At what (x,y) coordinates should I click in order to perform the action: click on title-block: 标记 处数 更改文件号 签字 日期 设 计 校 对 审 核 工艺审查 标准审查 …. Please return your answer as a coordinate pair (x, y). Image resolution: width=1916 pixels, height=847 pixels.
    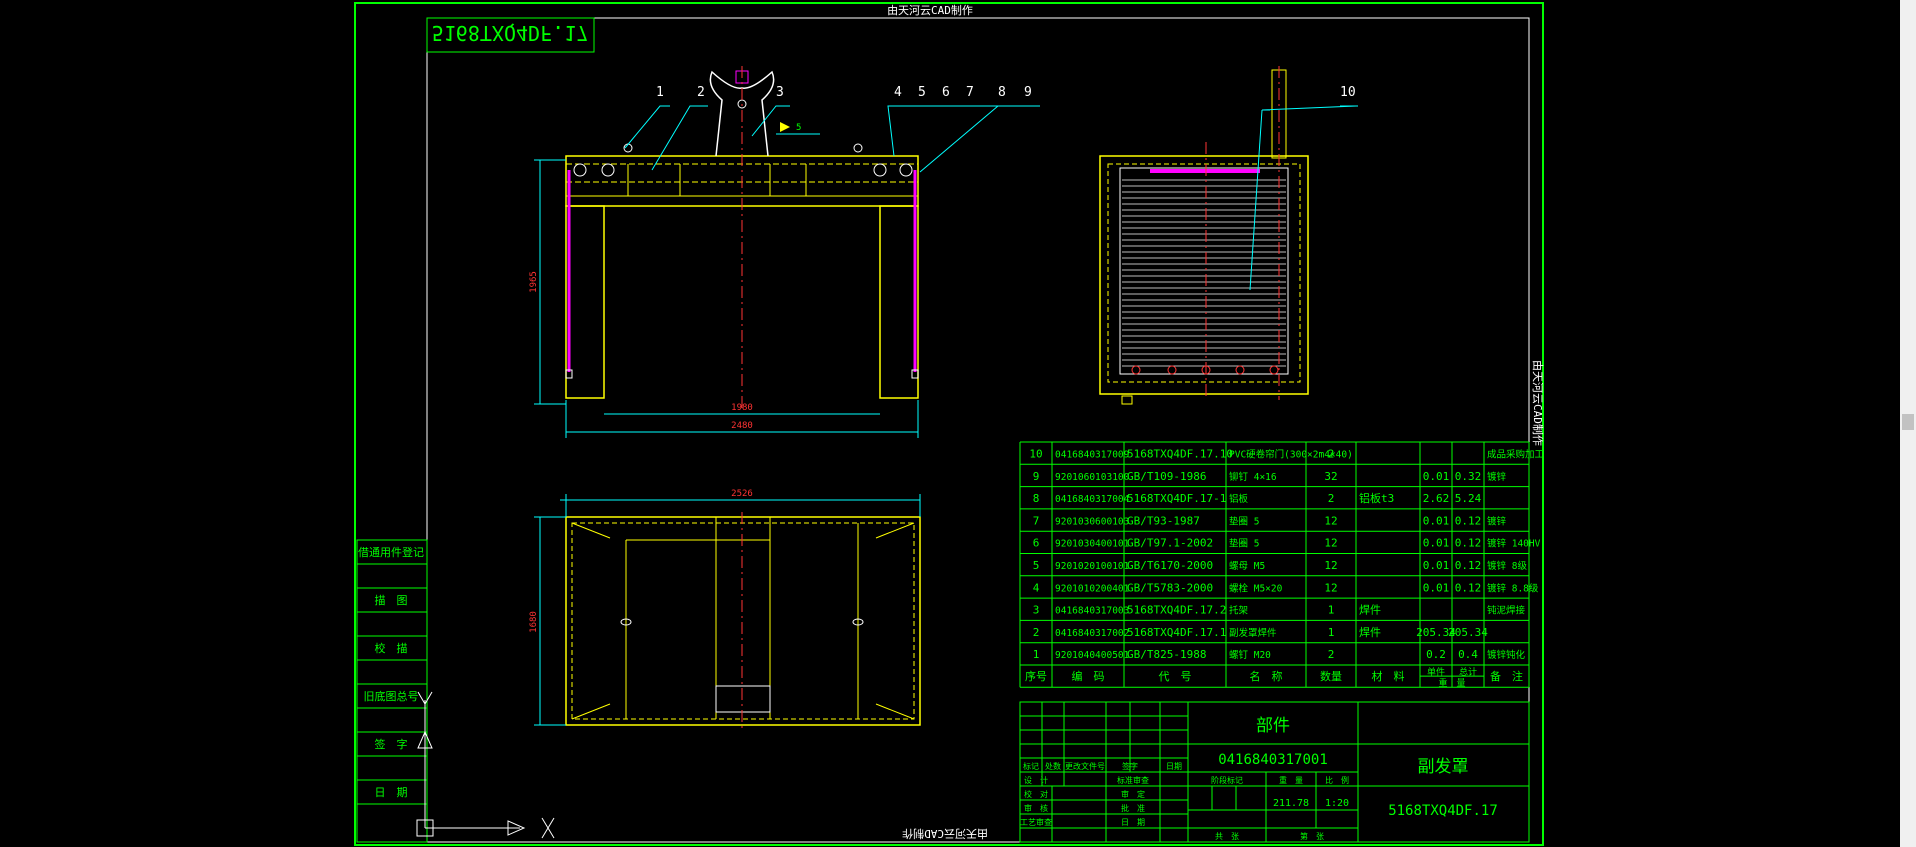
    Looking at the image, I should click on (1274, 772).